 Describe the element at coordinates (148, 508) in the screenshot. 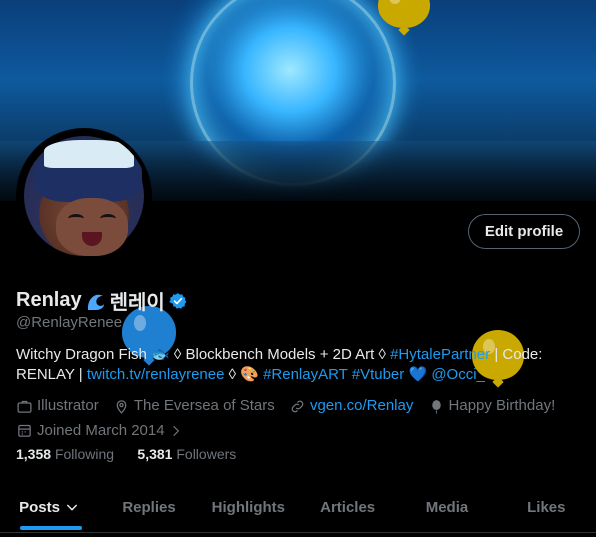

I see `tab-replies: Replies` at that location.